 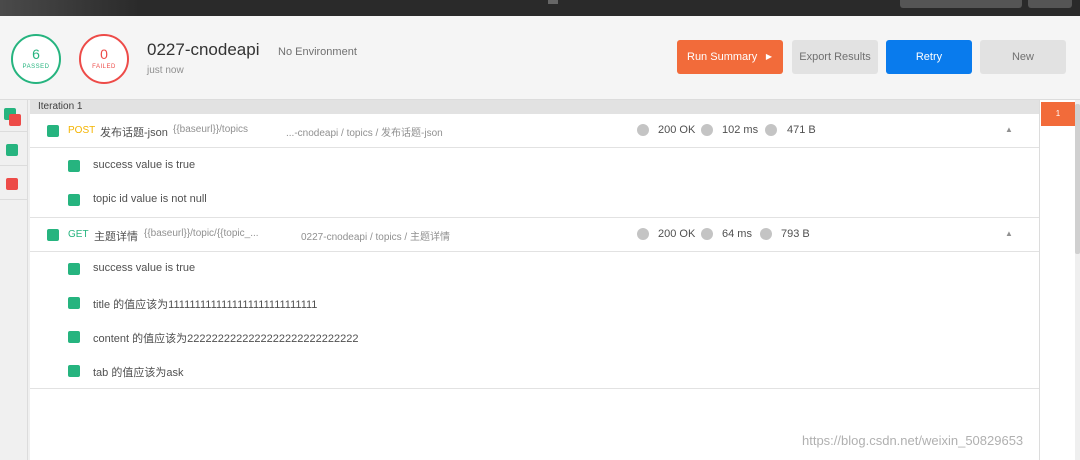 What do you see at coordinates (104, 67) in the screenshot?
I see `failed-label: FAILED` at bounding box center [104, 67].